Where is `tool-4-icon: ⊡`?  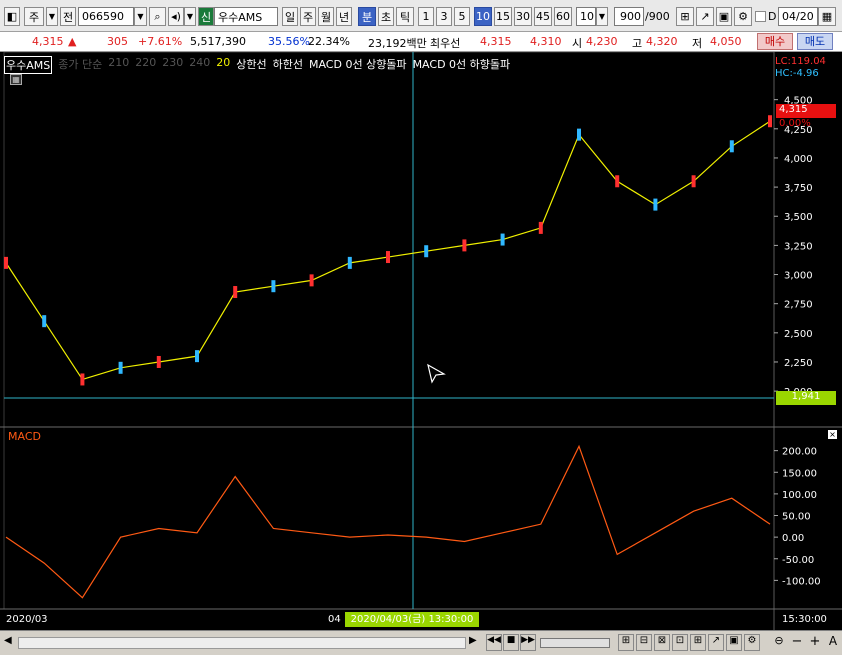
tool-4-icon: ⊡ is located at coordinates (680, 642).